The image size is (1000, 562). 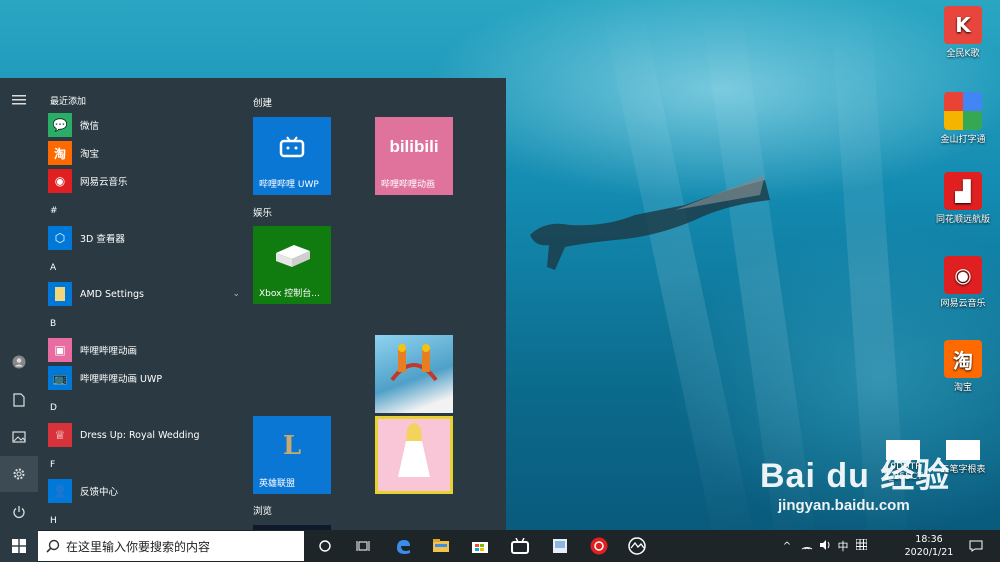 What do you see at coordinates (963, 191) in the screenshot?
I see `stock-icon: ▟` at bounding box center [963, 191].